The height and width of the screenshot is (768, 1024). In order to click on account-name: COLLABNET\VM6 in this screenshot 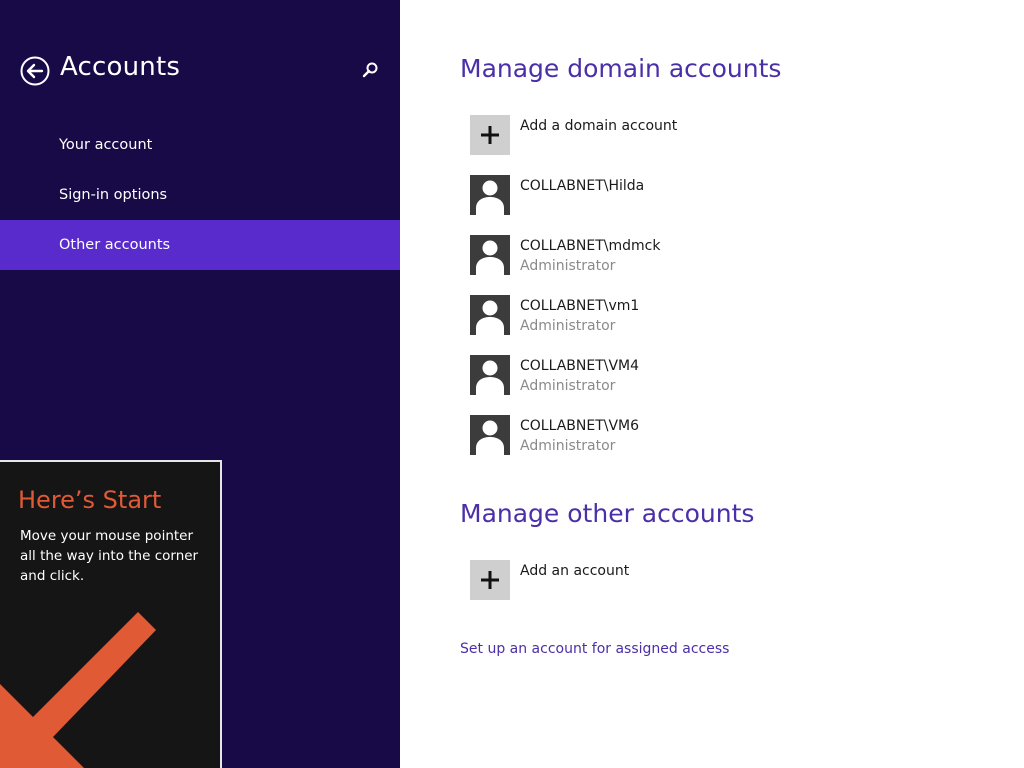, I will do `click(580, 426)`.